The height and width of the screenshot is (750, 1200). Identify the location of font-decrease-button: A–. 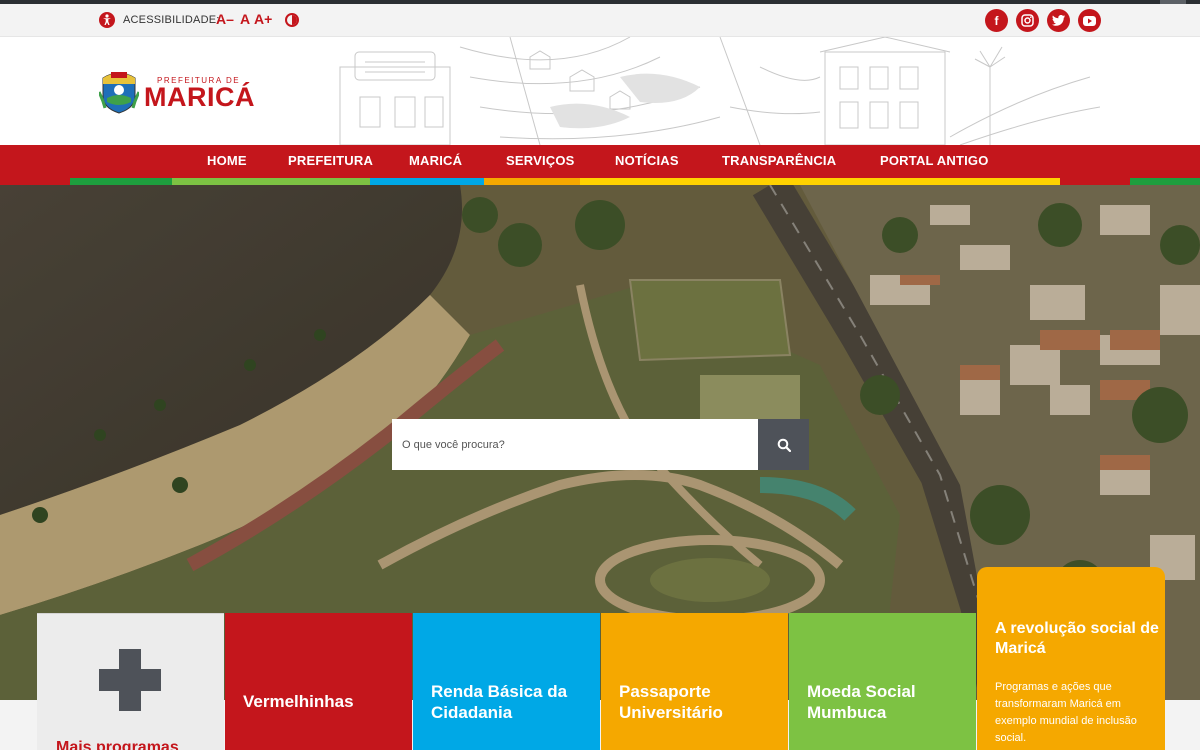
(225, 19).